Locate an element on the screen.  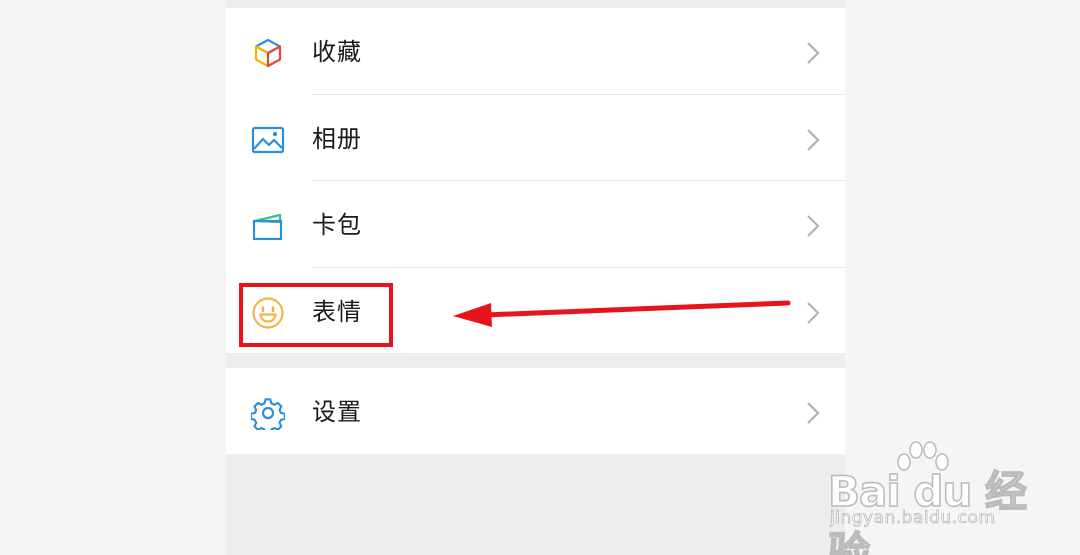
baidu-jingyan-watermark: Bai du 经验 jingyan.baidu.com is located at coordinates (931, 497).